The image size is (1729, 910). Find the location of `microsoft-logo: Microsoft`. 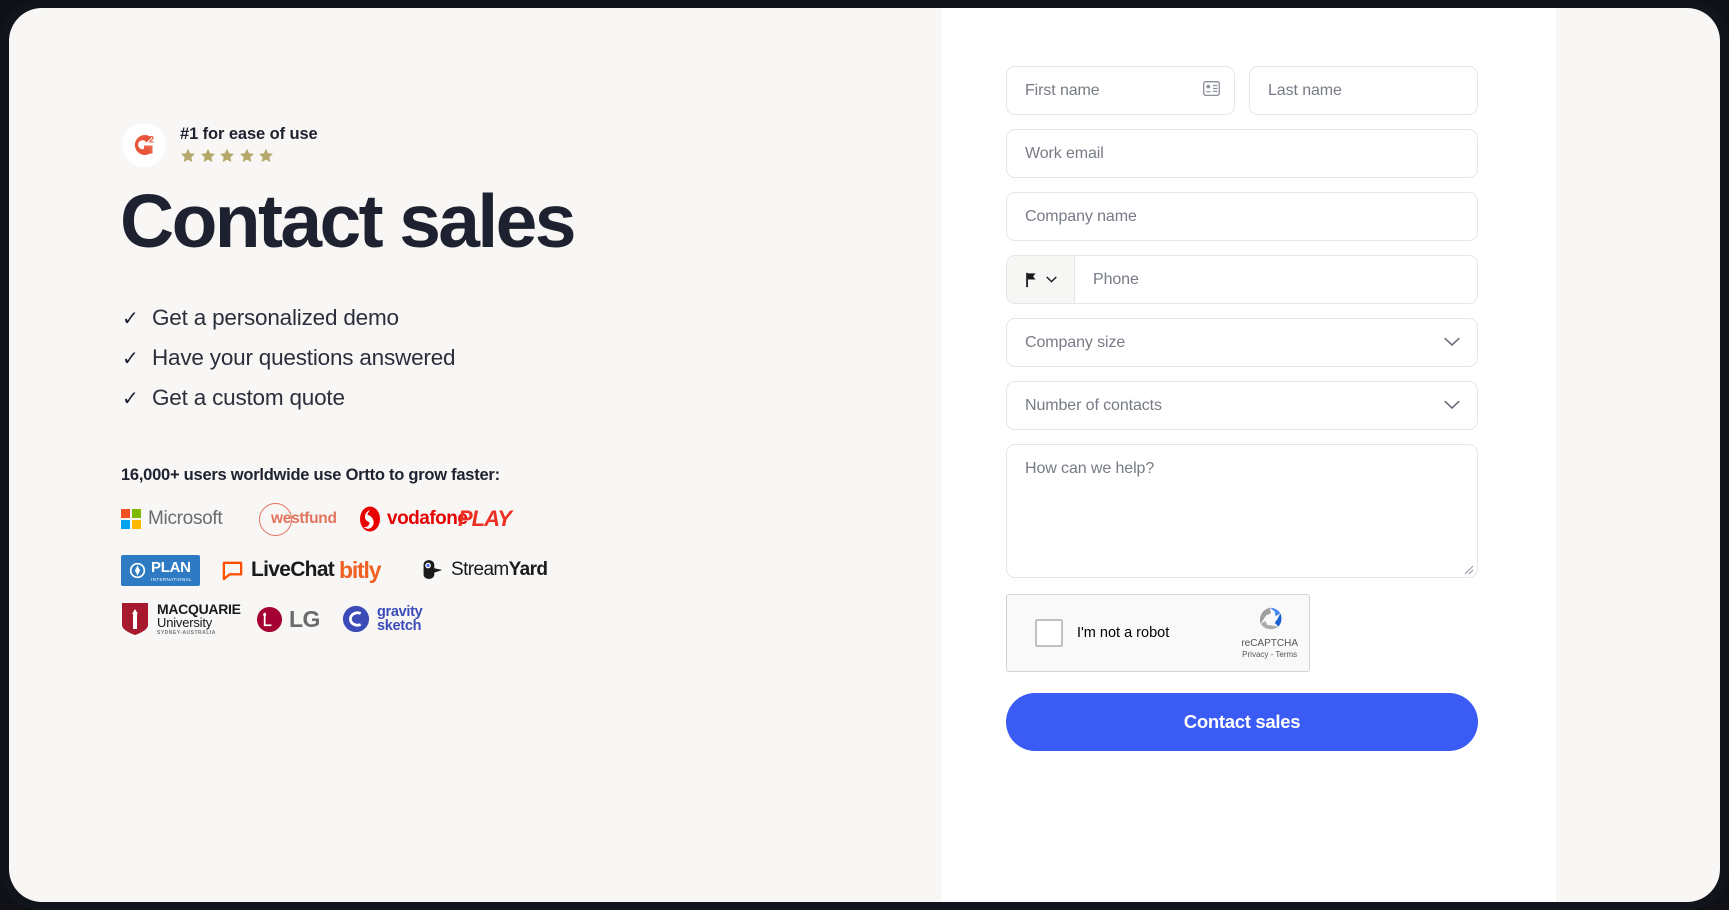

microsoft-logo: Microsoft is located at coordinates (190, 519).